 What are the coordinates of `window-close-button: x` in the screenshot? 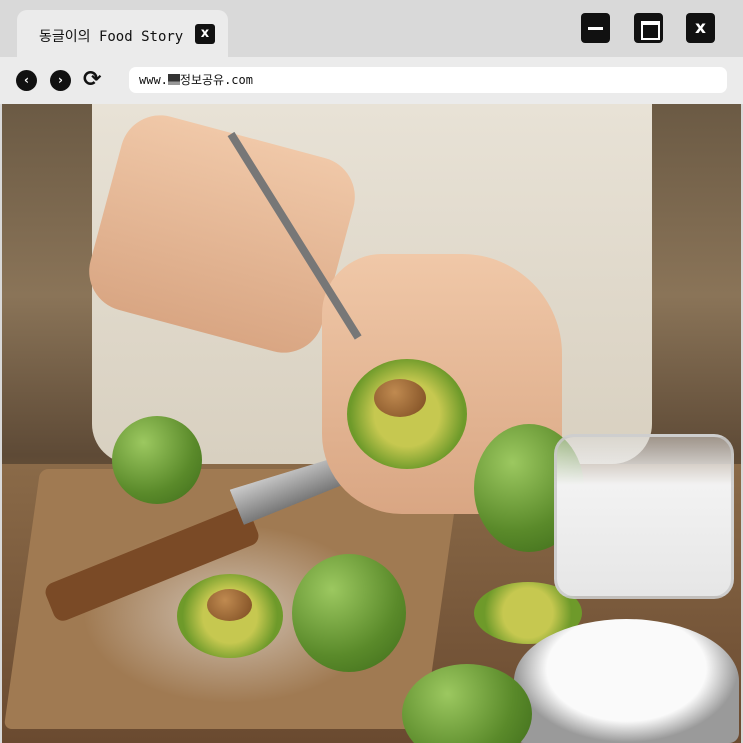 It's located at (700, 28).